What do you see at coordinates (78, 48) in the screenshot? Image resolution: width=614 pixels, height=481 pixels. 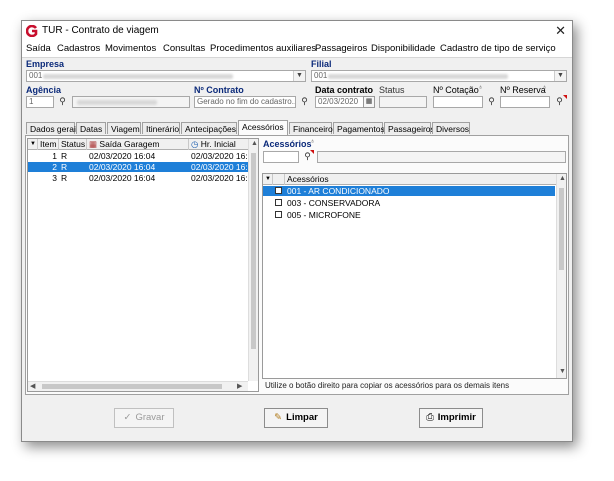 I see `menu-cadastros: Cadastros` at bounding box center [78, 48].